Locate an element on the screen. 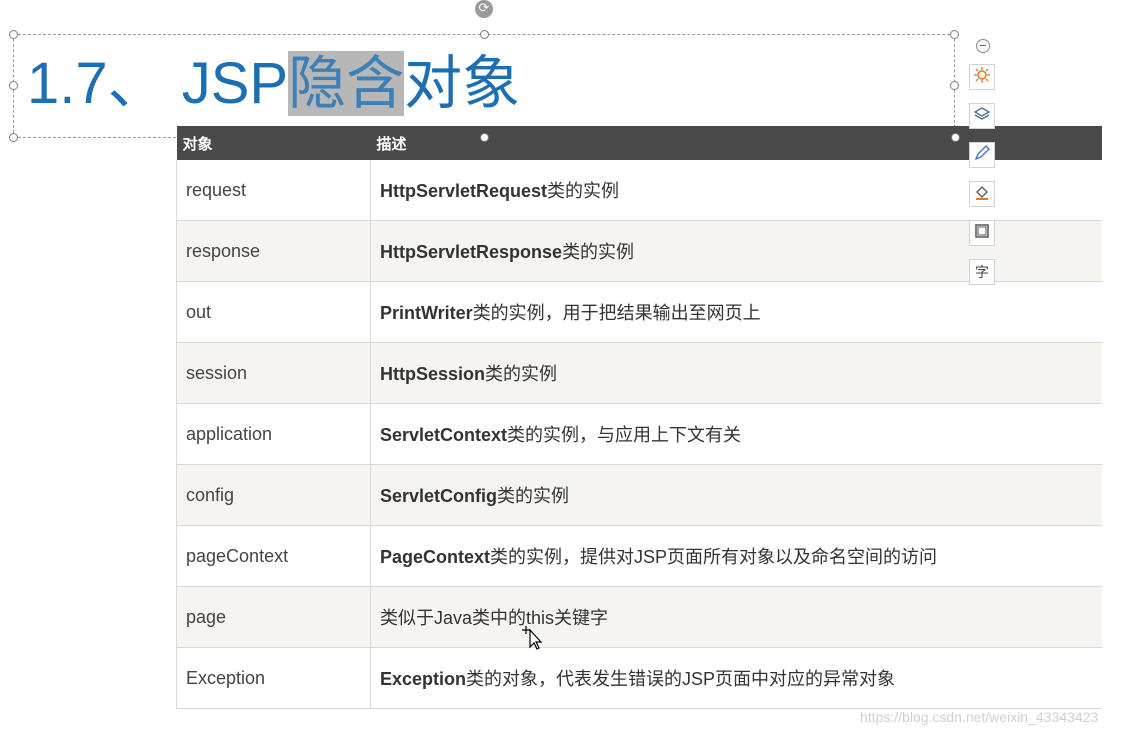 The image size is (1140, 737). object-cell: application is located at coordinates (273, 434).